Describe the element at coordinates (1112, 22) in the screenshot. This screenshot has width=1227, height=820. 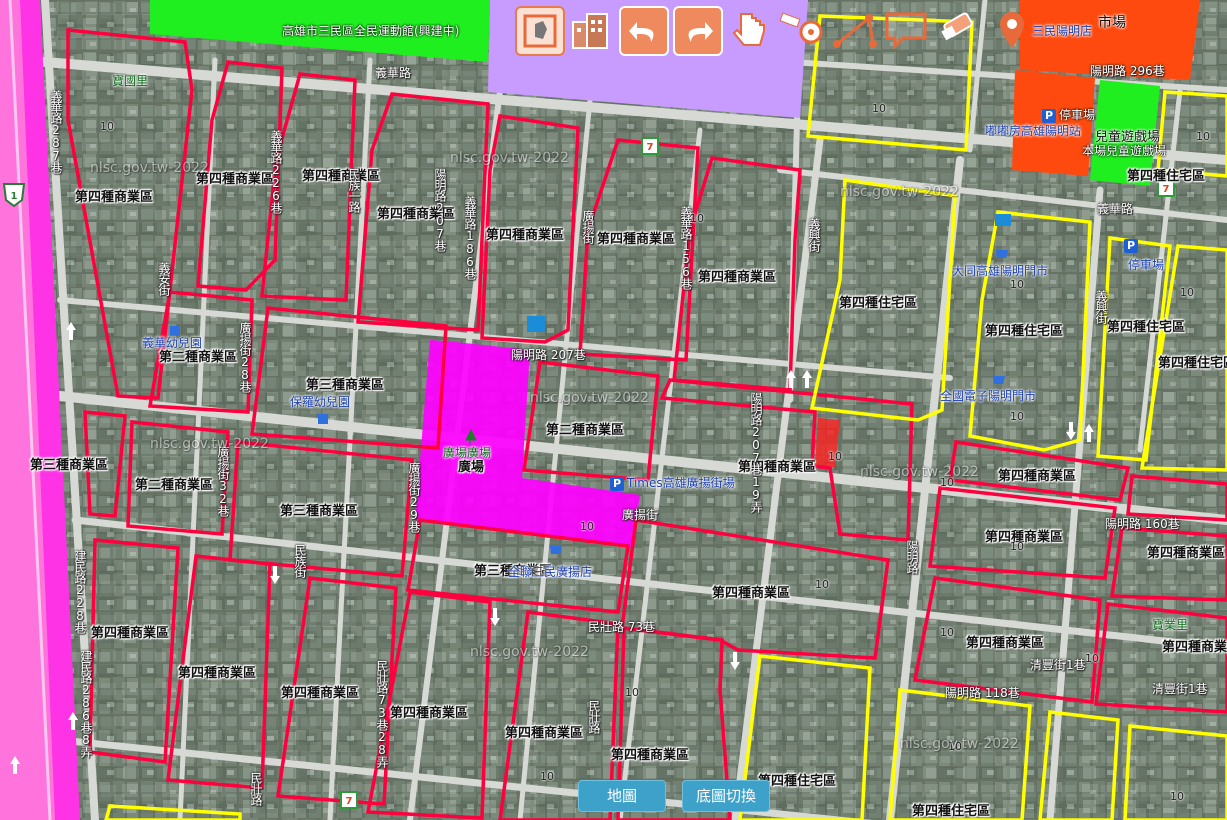
I see `poi-label: 市場` at that location.